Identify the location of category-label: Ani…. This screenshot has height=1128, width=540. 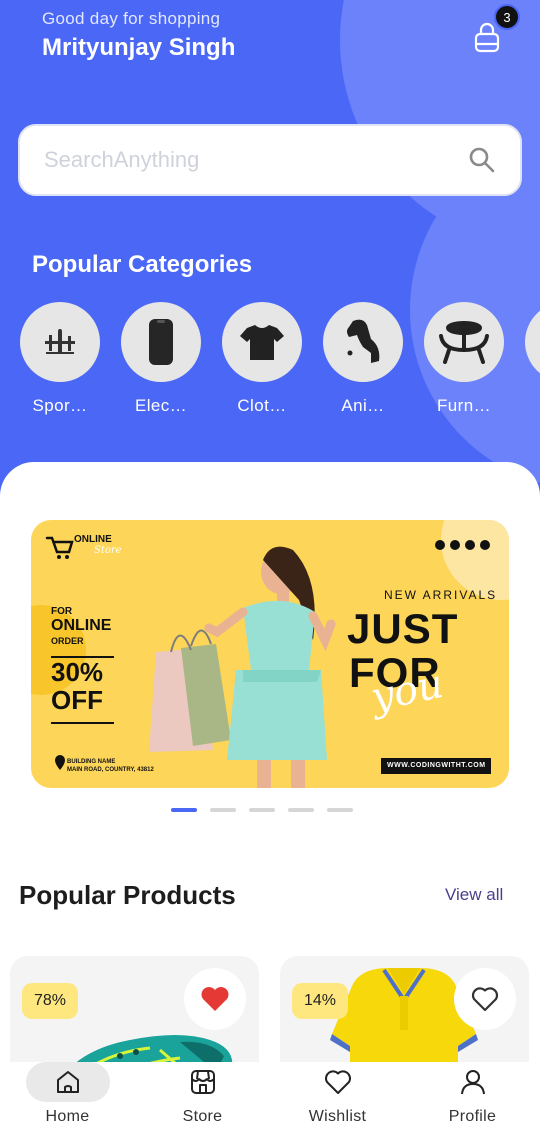
(363, 405).